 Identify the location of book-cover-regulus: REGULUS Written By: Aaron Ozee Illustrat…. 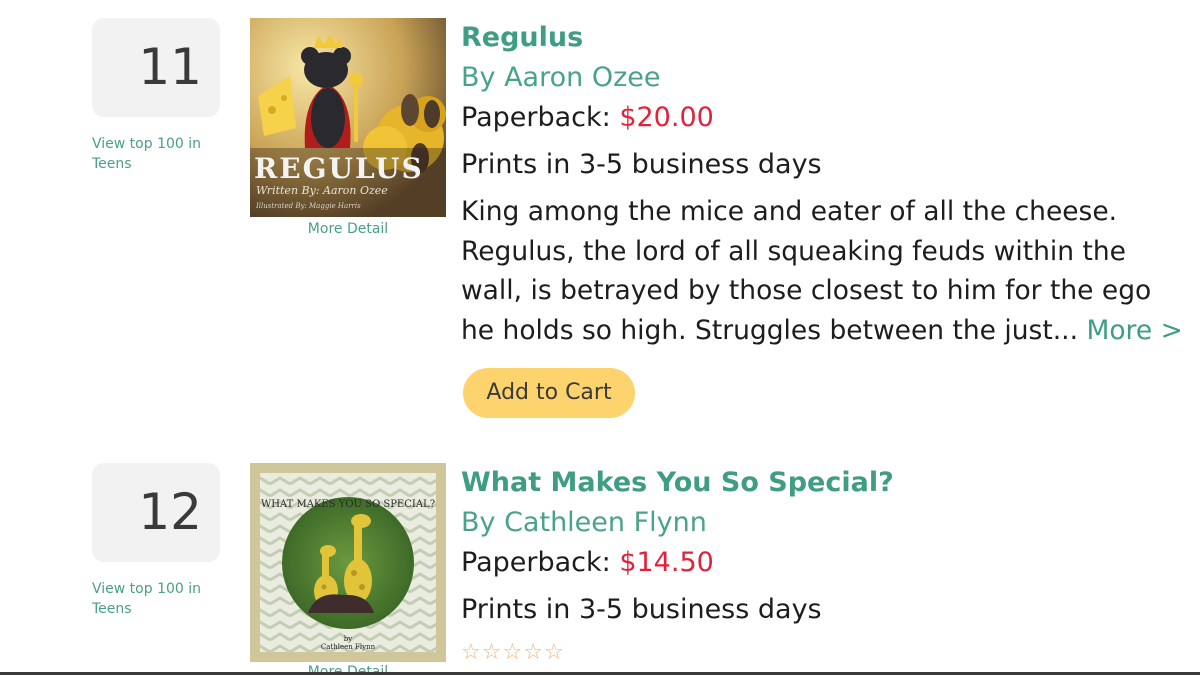
(348, 117).